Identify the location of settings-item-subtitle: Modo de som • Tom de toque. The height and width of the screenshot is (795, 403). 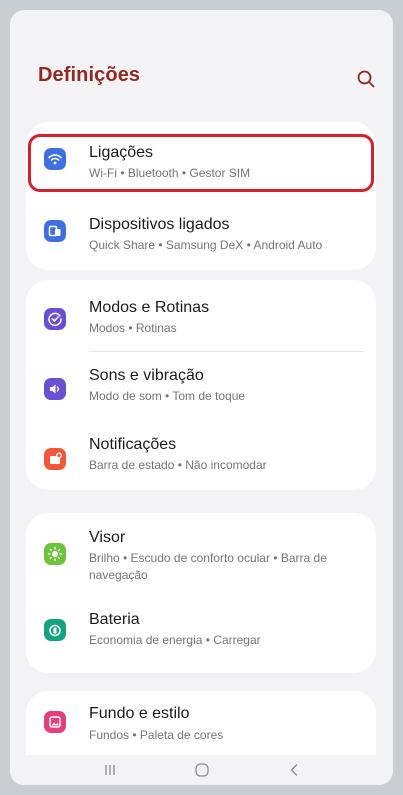
(167, 396).